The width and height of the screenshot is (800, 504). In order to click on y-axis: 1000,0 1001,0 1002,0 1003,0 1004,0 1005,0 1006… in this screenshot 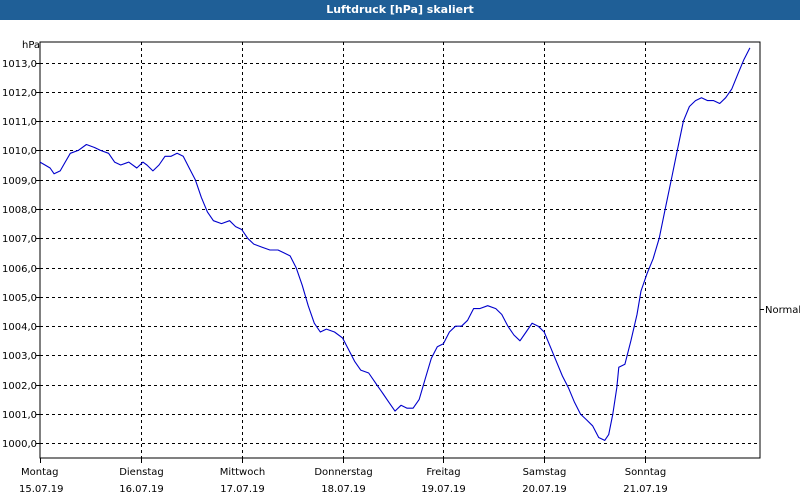, I will do `click(21, 245)`.